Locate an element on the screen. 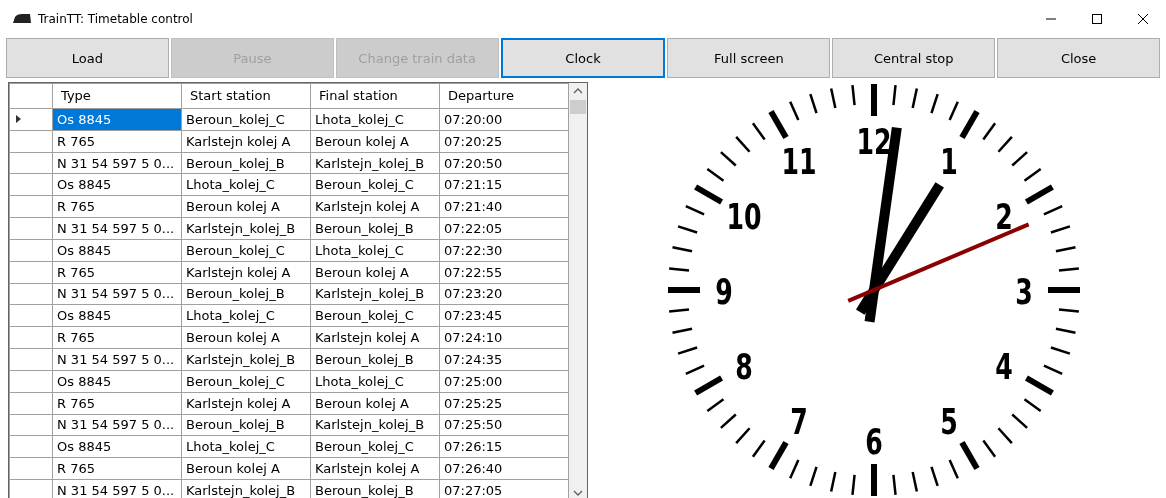  corner-header is located at coordinates (31, 96).